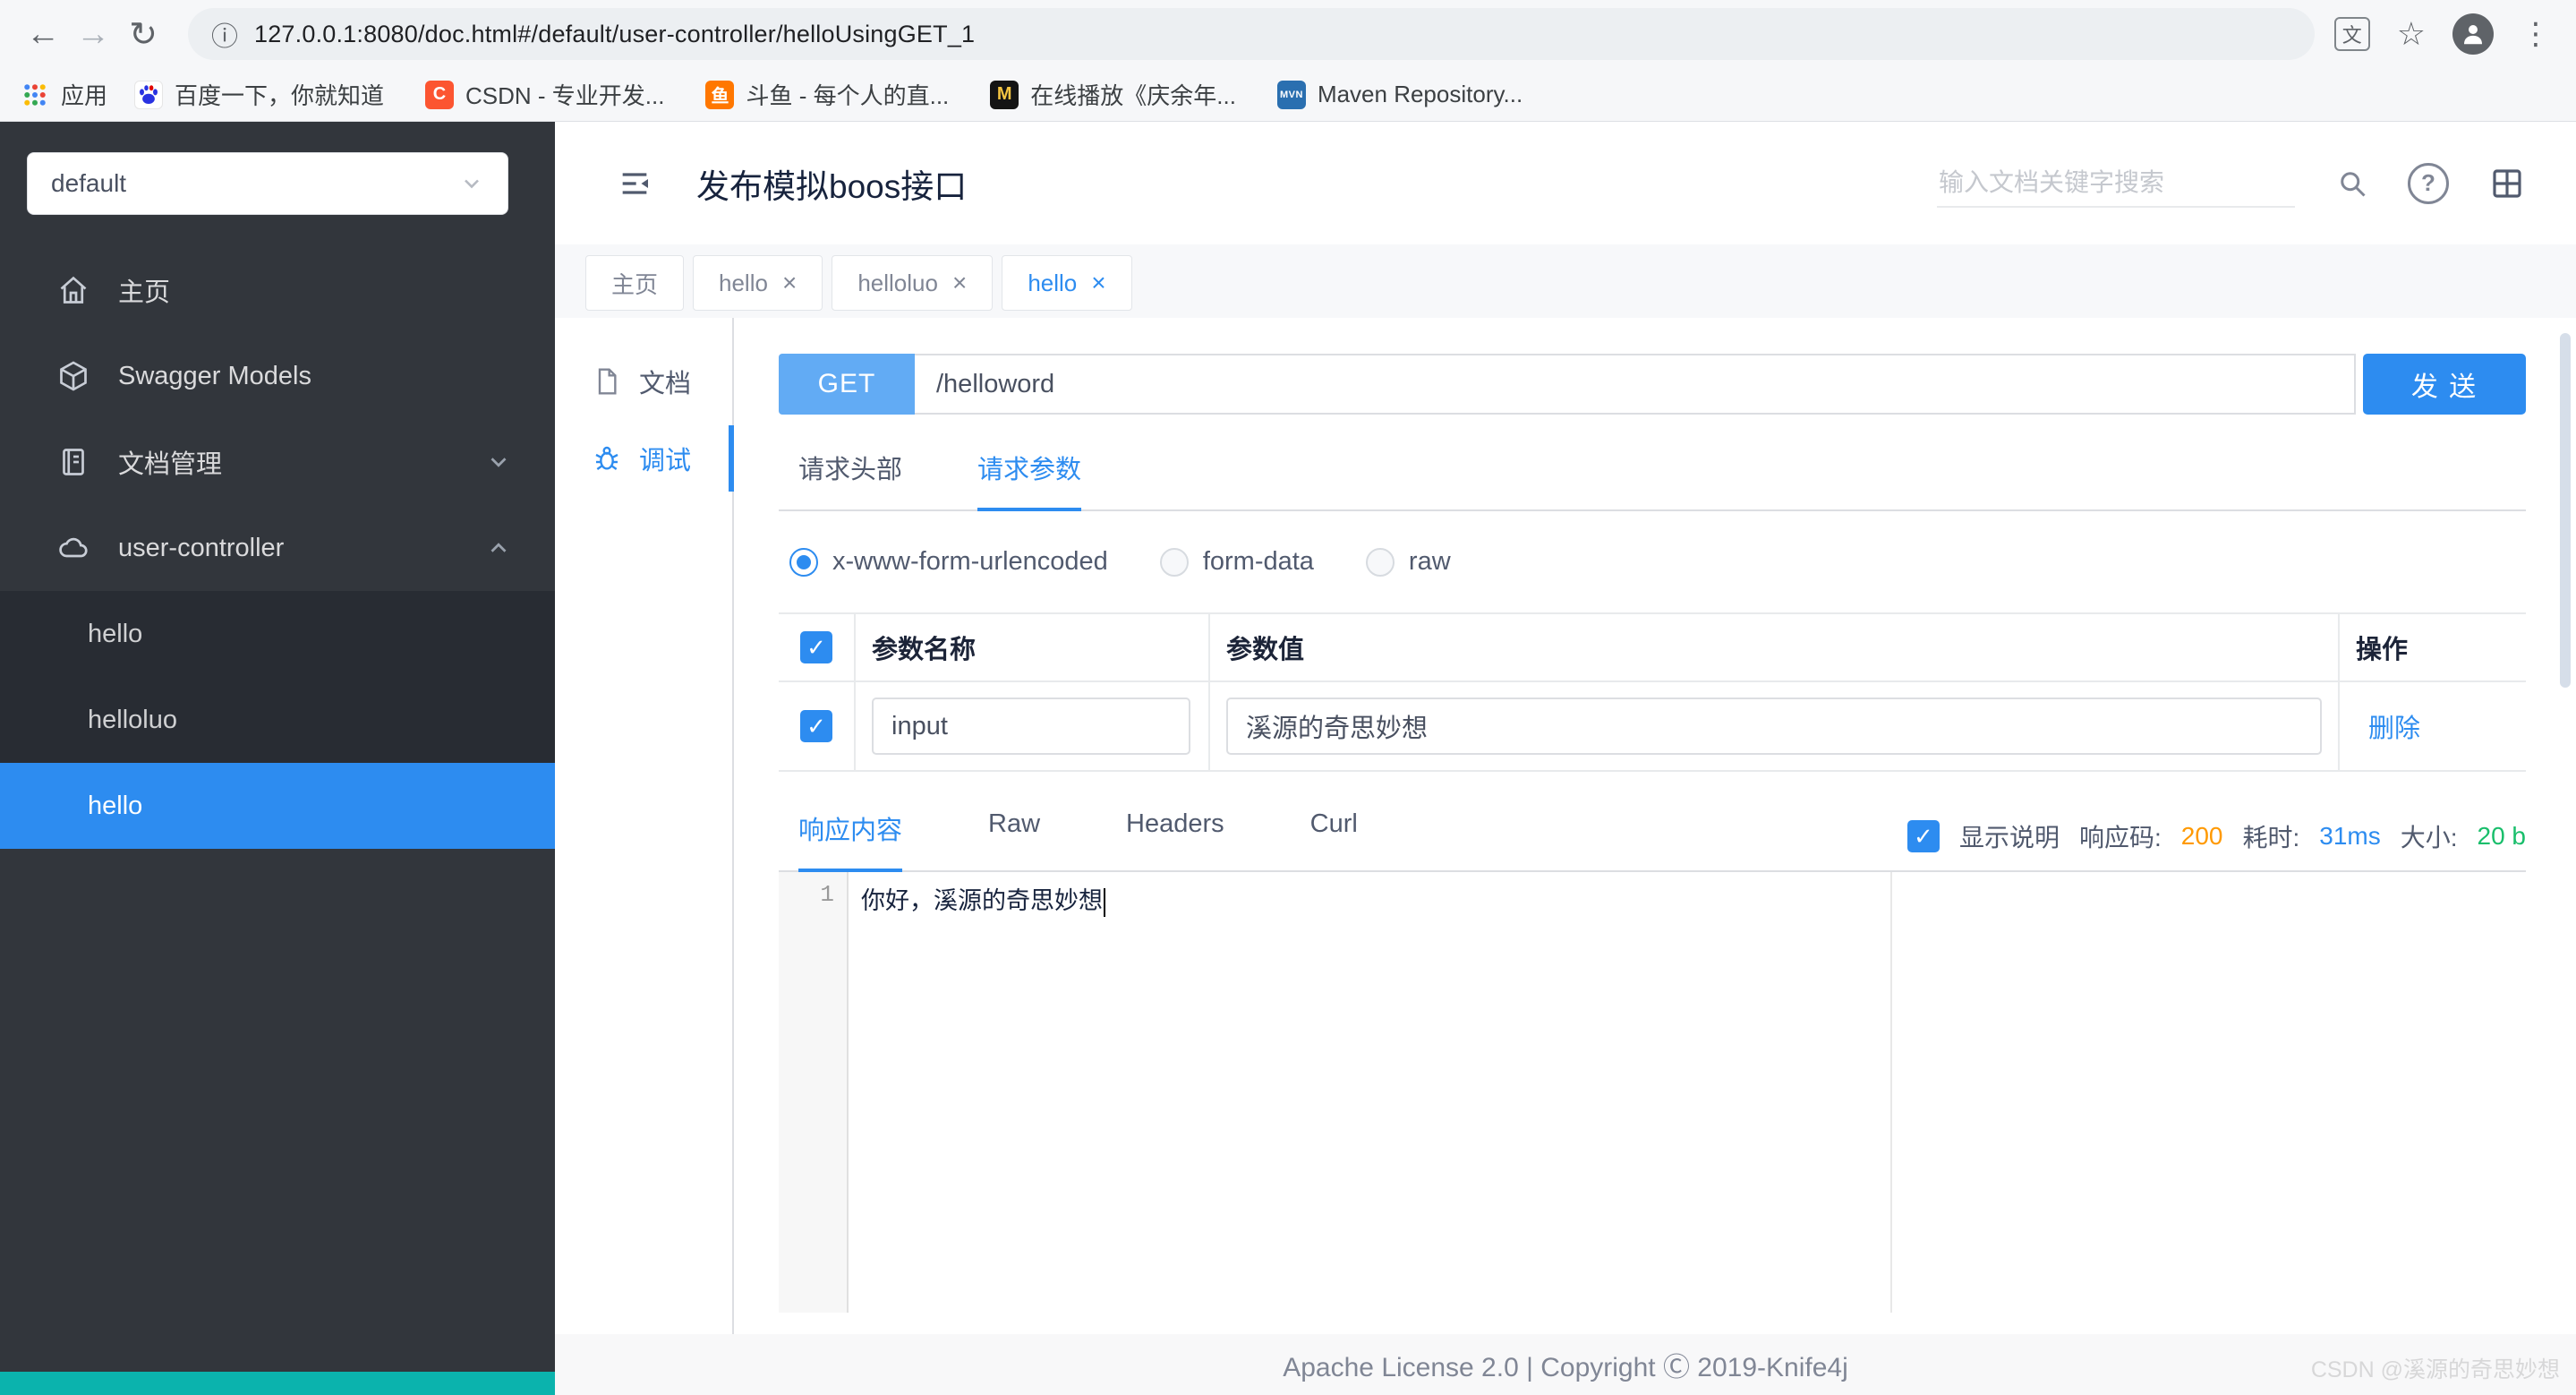 This screenshot has width=2576, height=1395. What do you see at coordinates (2382, 650) in the screenshot?
I see `col-action: 操作` at bounding box center [2382, 650].